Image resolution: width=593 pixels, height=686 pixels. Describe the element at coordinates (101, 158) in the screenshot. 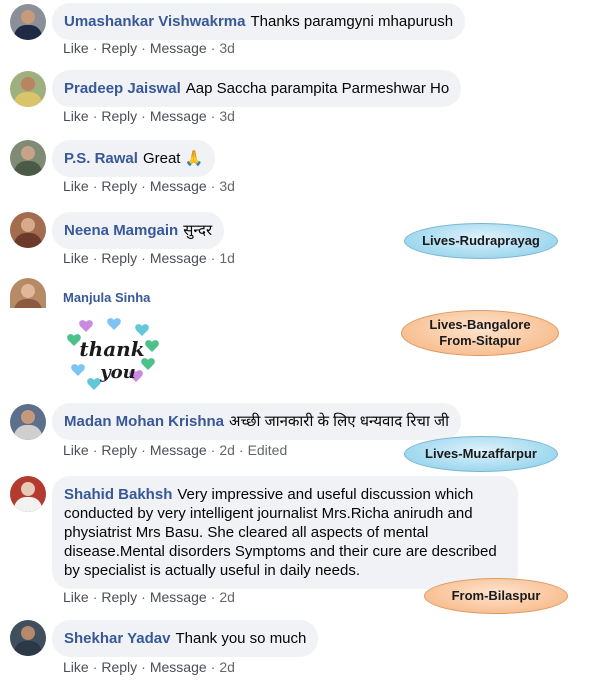

I see `comment-author: P.S. Rawal` at that location.